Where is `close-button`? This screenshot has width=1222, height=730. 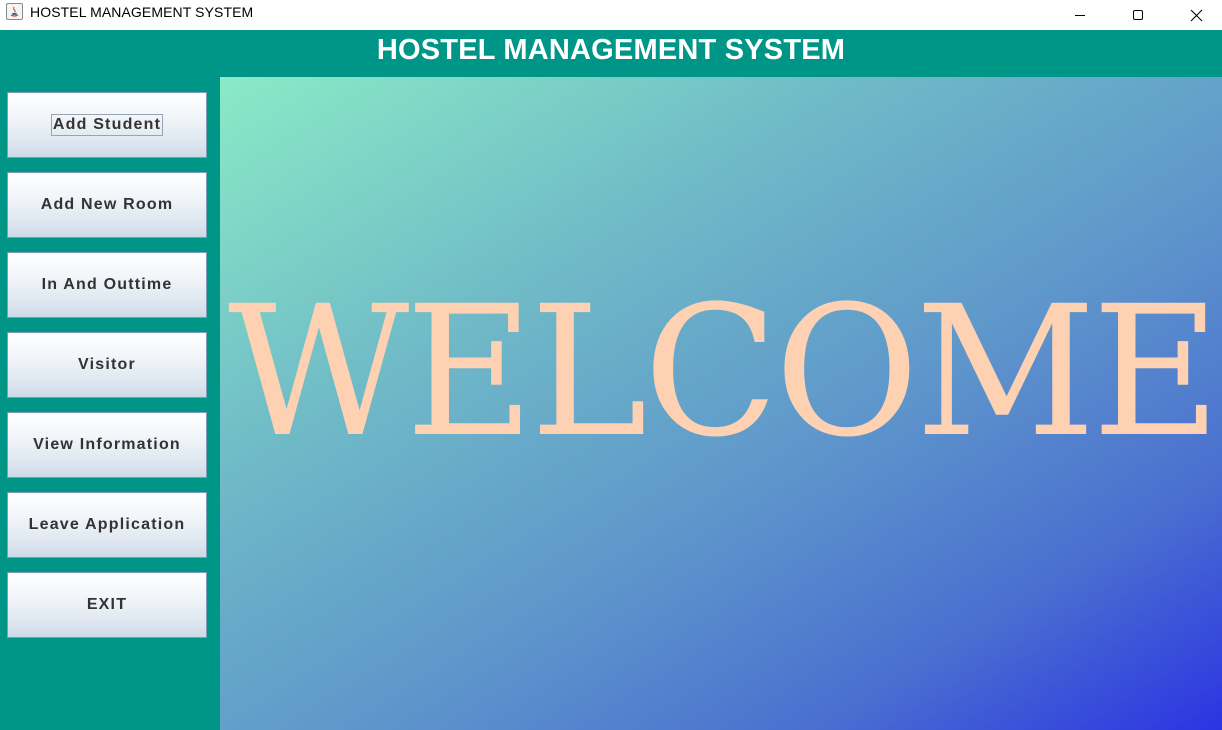 close-button is located at coordinates (1194, 15).